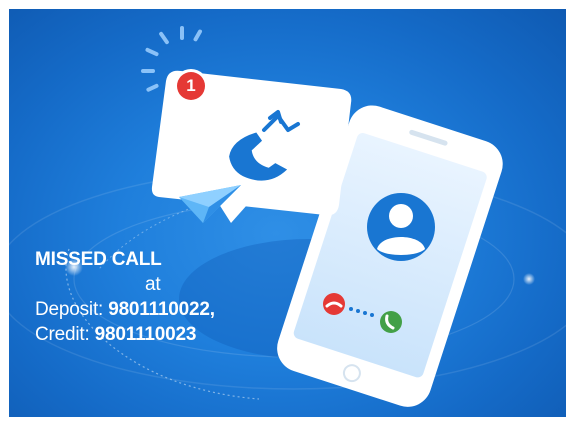 This screenshot has width=575, height=426. I want to click on deposit-number: 9801110022,, so click(161, 309).